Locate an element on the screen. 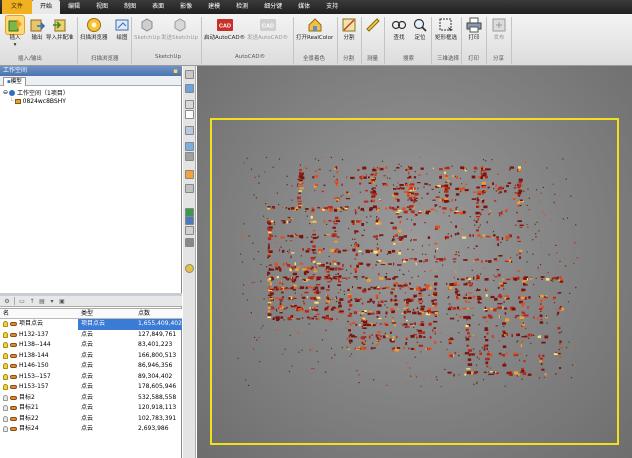  view-top-icon is located at coordinates (189, 130).